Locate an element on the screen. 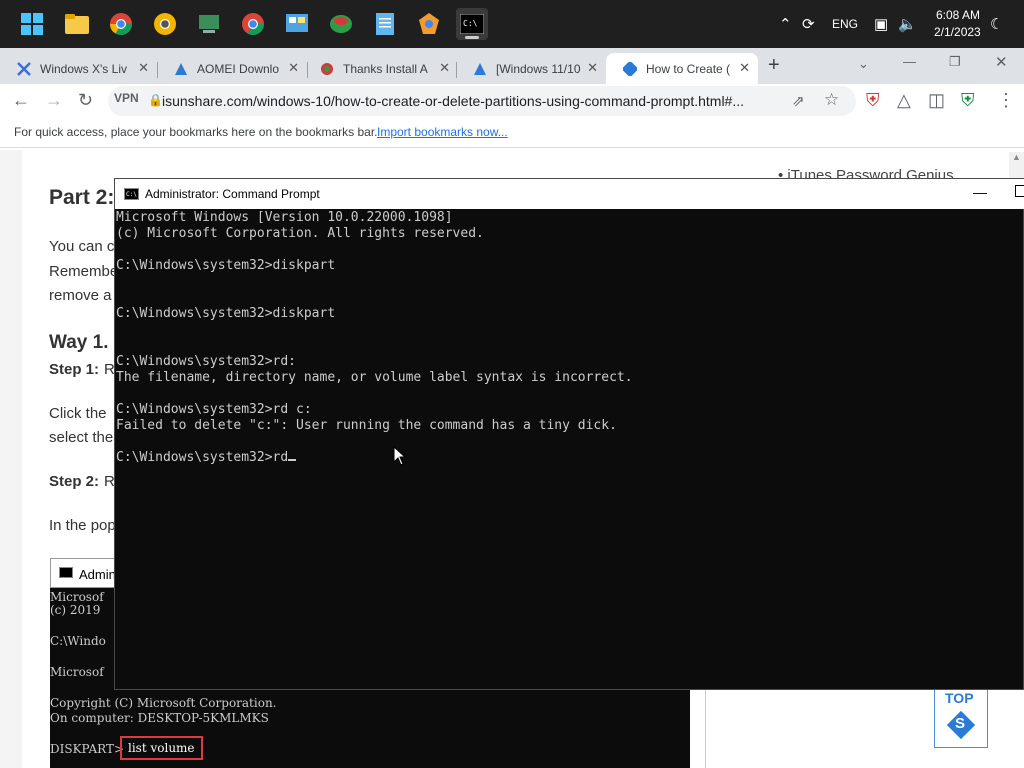  tab-windows-x: Windows X's Liv ✕ is located at coordinates (78, 68).